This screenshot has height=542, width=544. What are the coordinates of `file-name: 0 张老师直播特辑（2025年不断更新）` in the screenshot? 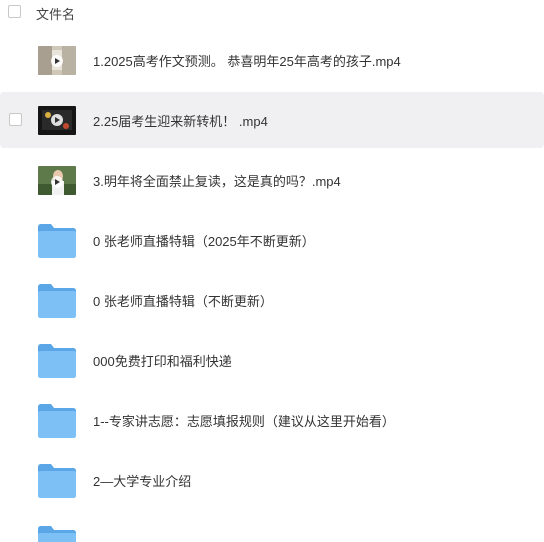 It's located at (204, 241).